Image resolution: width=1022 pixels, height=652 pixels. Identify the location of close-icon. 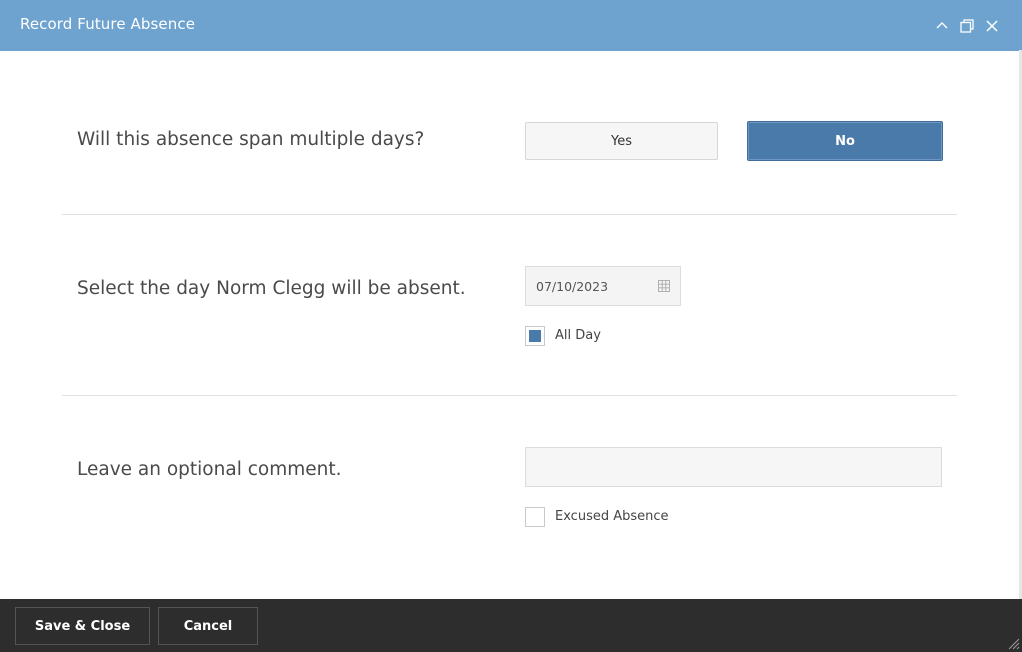
(992, 26).